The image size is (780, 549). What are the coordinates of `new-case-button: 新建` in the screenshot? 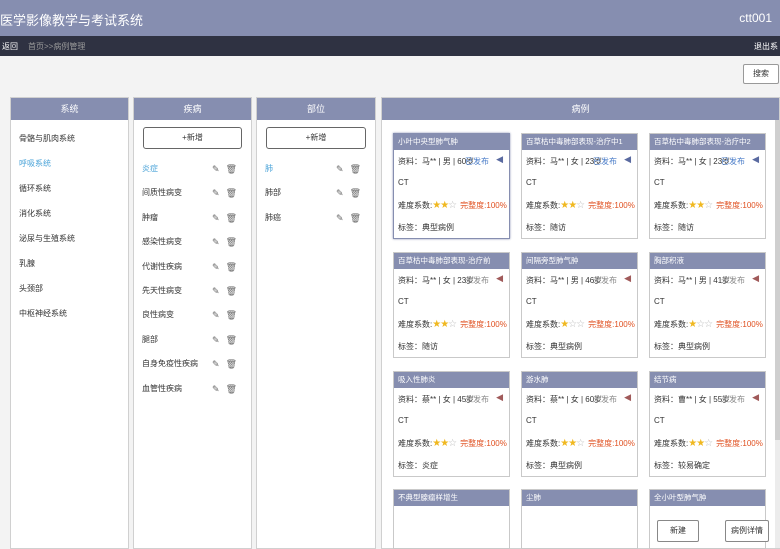 It's located at (678, 531).